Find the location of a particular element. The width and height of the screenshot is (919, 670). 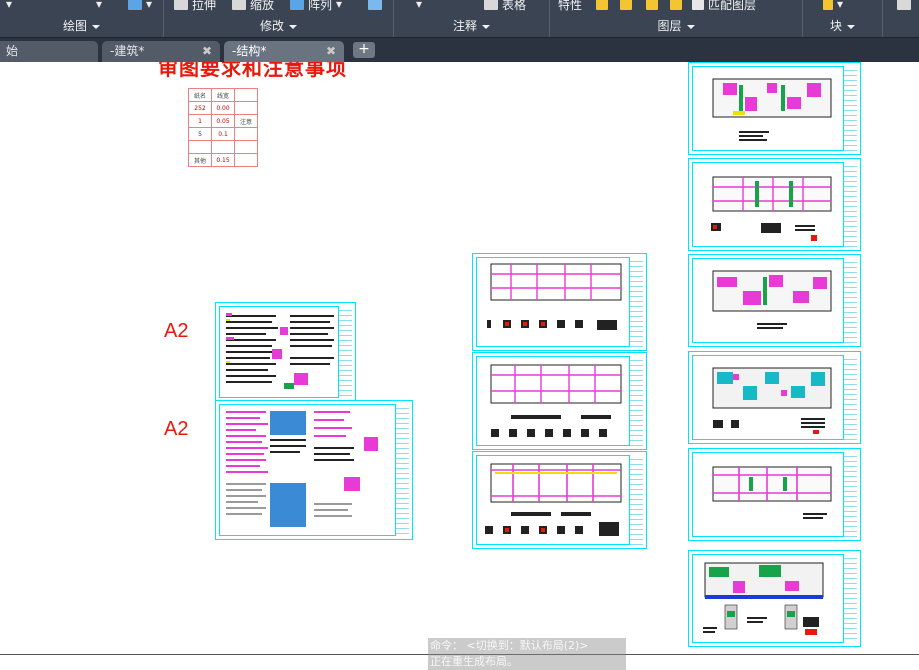

panel-overflow is located at coordinates (901, 18).